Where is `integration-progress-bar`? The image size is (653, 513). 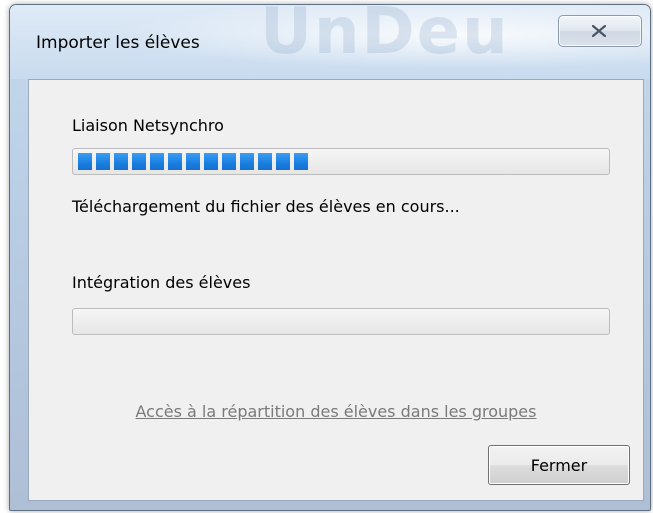
integration-progress-bar is located at coordinates (341, 321).